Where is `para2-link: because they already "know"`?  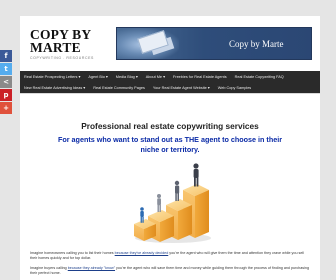
para2-link: because they already "know" is located at coordinates (91, 268).